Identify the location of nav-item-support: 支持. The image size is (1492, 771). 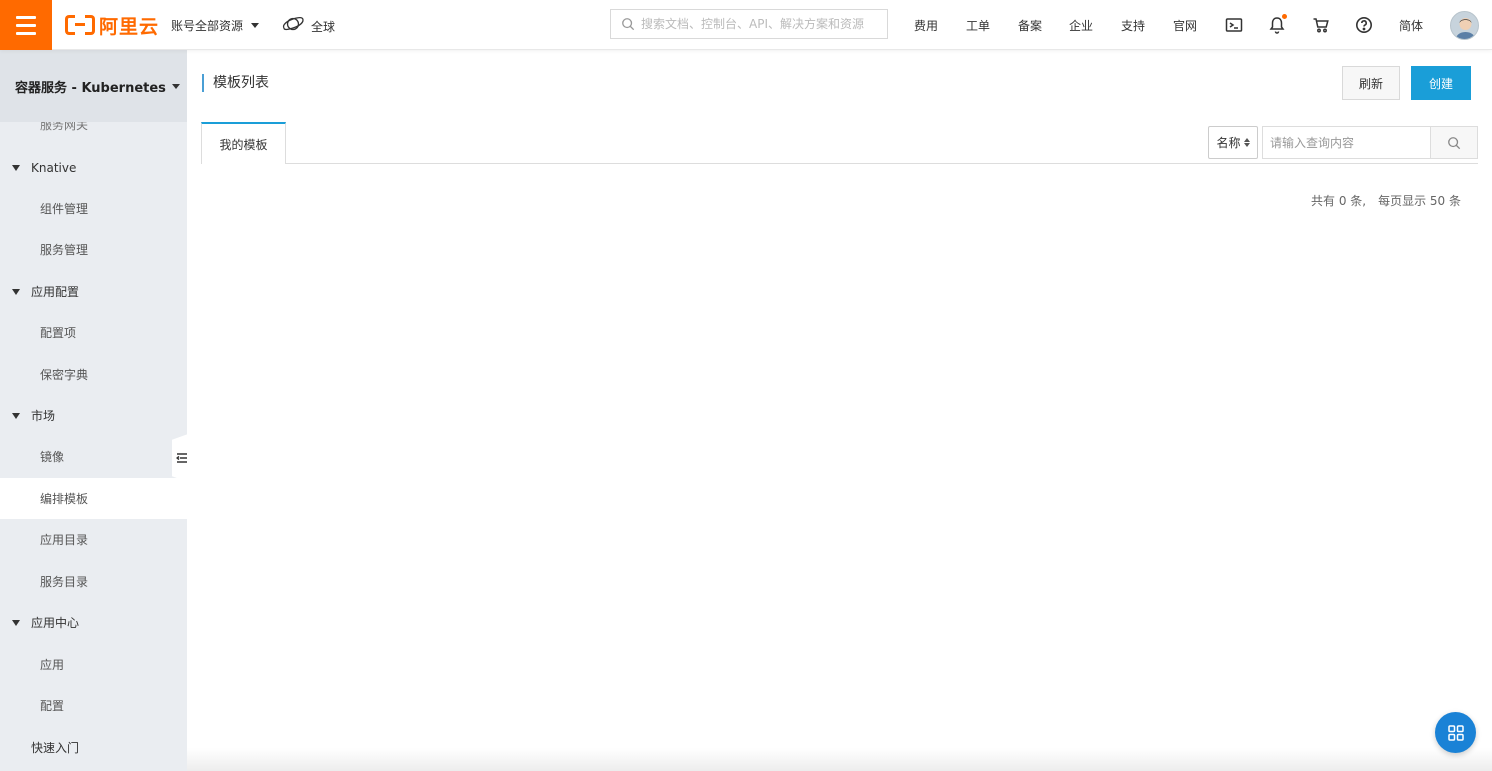
(1133, 25).